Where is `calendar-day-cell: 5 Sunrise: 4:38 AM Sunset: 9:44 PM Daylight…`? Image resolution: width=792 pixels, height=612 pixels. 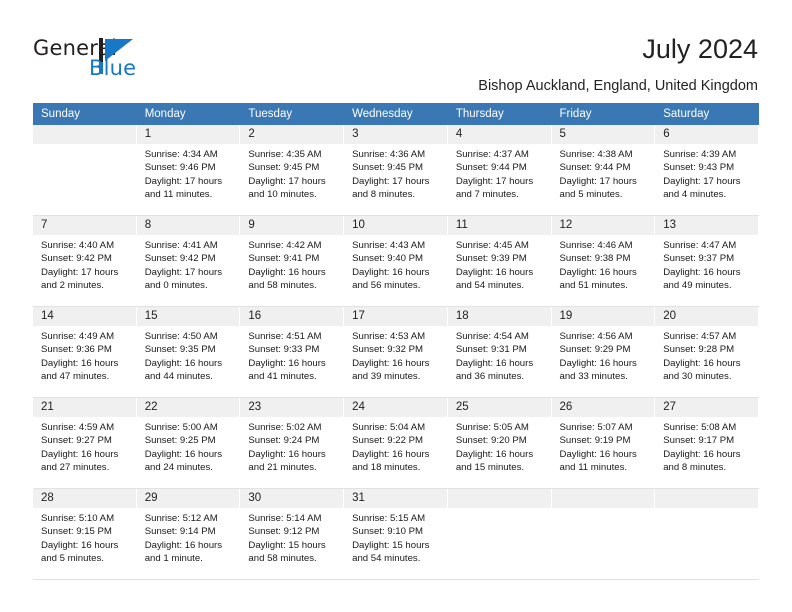
calendar-day-cell: 5 Sunrise: 4:38 AM Sunset: 9:44 PM Daylight… is located at coordinates (603, 170).